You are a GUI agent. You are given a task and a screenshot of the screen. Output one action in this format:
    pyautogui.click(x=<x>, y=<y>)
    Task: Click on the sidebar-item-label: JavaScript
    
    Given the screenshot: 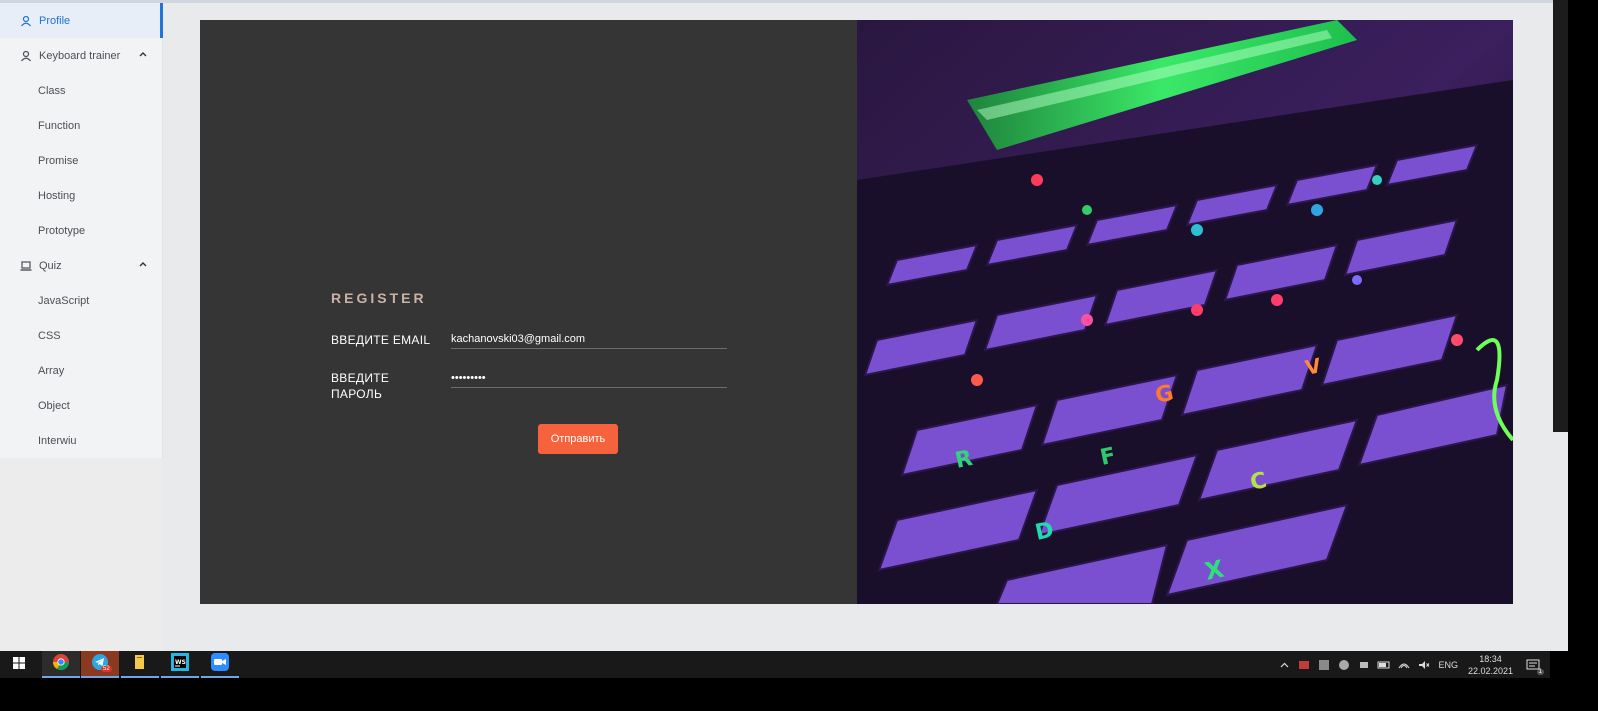 What is the action you would take?
    pyautogui.click(x=64, y=300)
    